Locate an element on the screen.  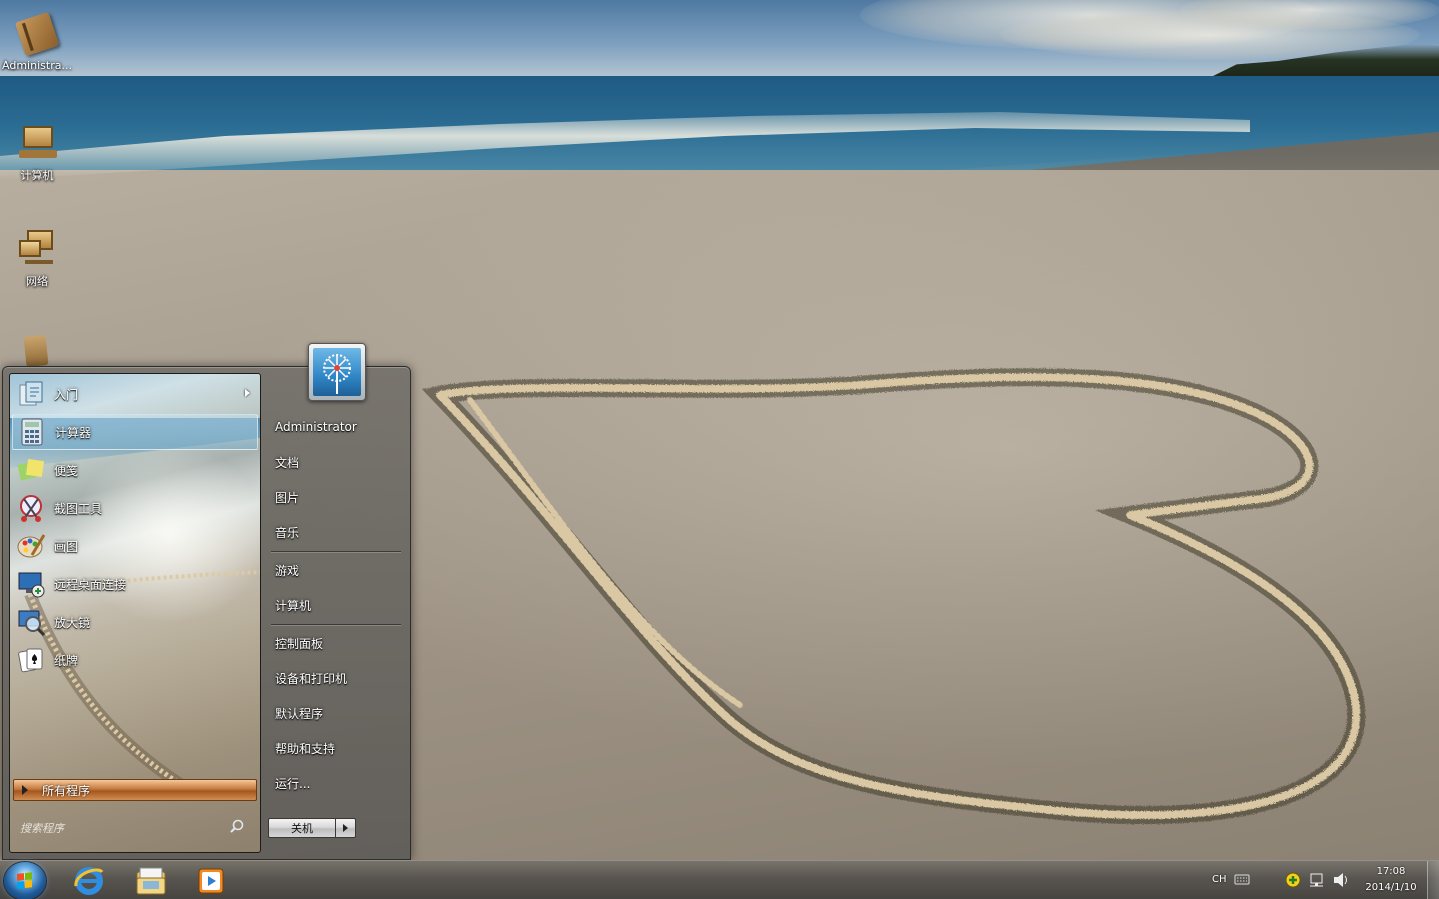
taskbar-media-player is located at coordinates (211, 880).